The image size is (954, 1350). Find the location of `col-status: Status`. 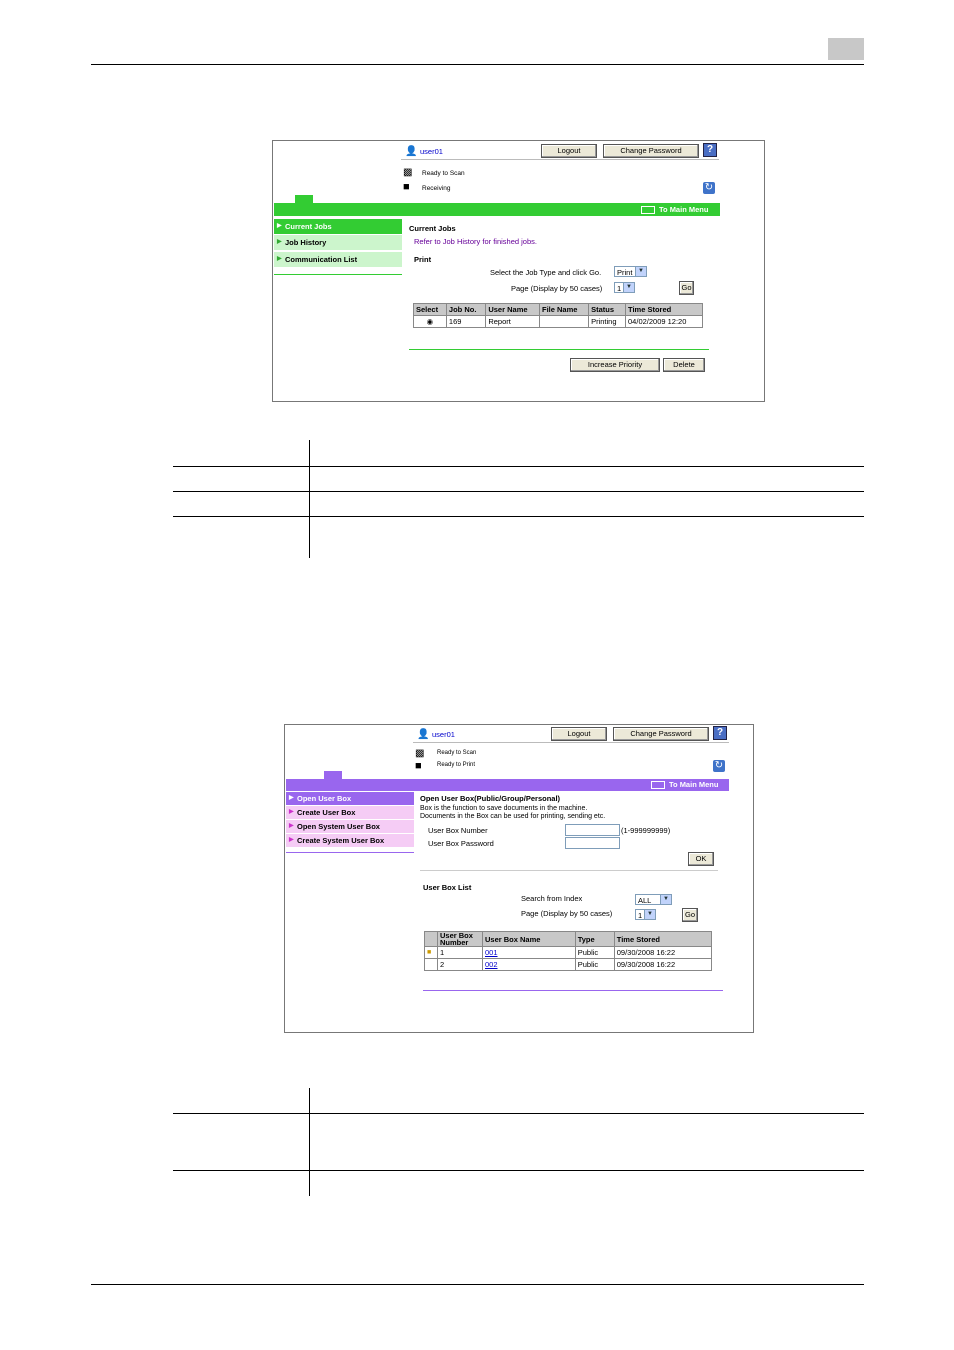

col-status: Status is located at coordinates (607, 309).